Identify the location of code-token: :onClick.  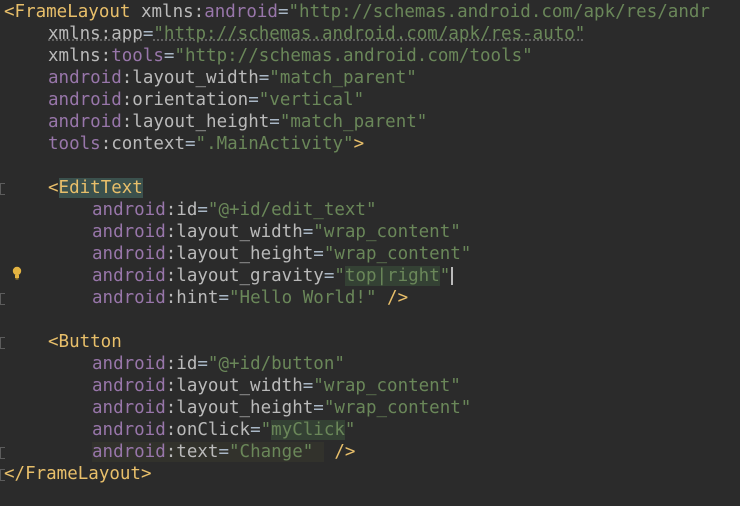
(208, 430).